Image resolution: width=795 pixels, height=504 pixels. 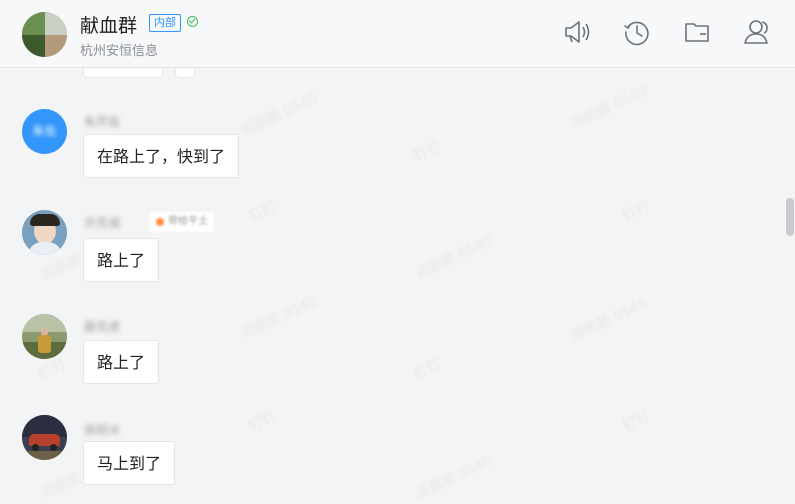 What do you see at coordinates (161, 156) in the screenshot?
I see `message-bubble: 在路上了，快到了` at bounding box center [161, 156].